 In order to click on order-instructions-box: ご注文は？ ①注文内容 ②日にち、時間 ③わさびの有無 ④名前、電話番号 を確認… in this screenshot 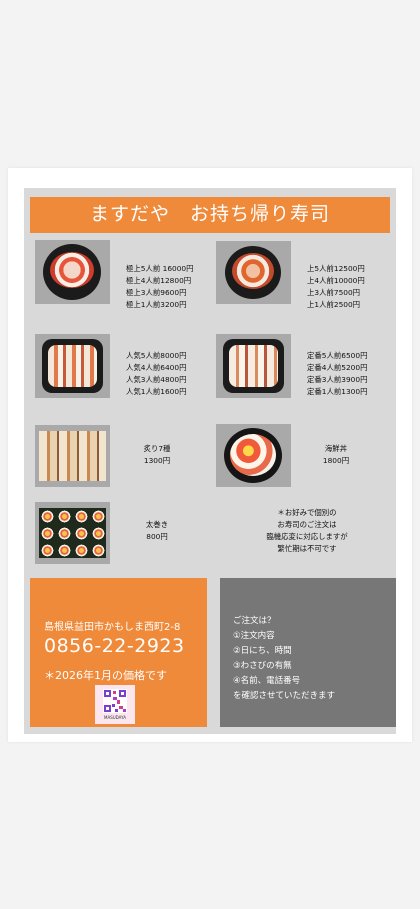, I will do `click(308, 652)`.